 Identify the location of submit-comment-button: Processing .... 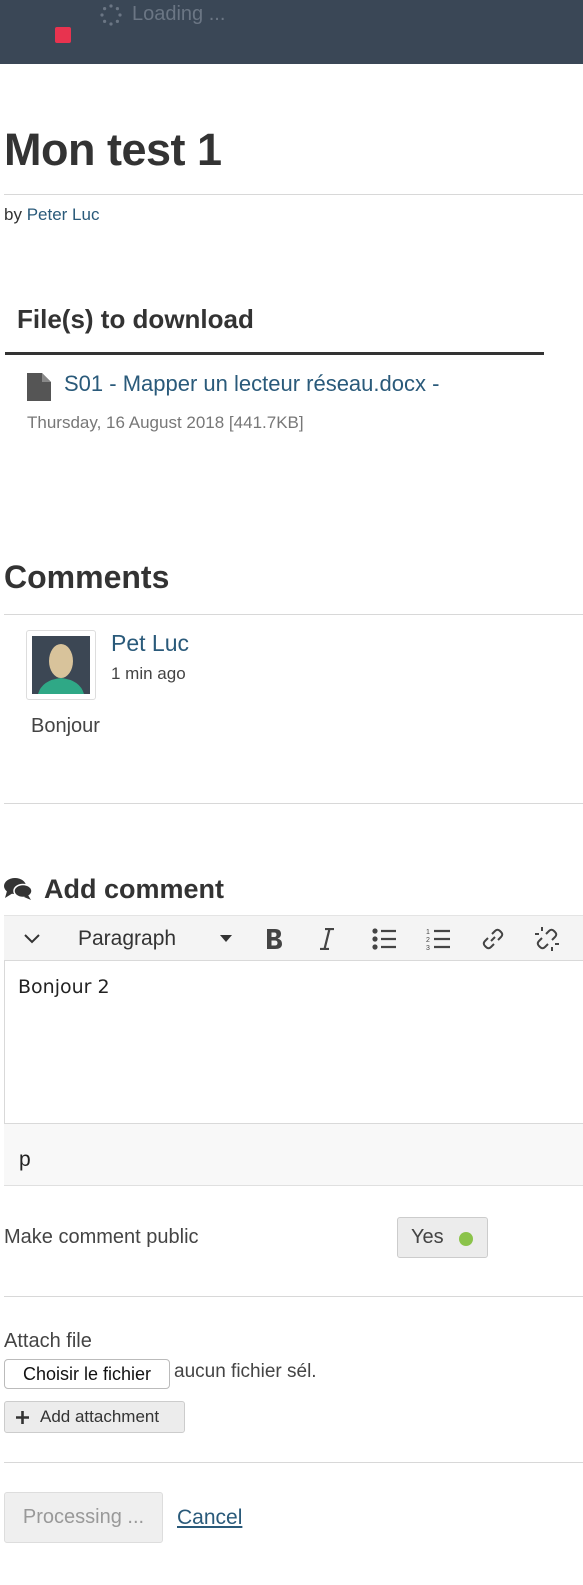
(83, 1517).